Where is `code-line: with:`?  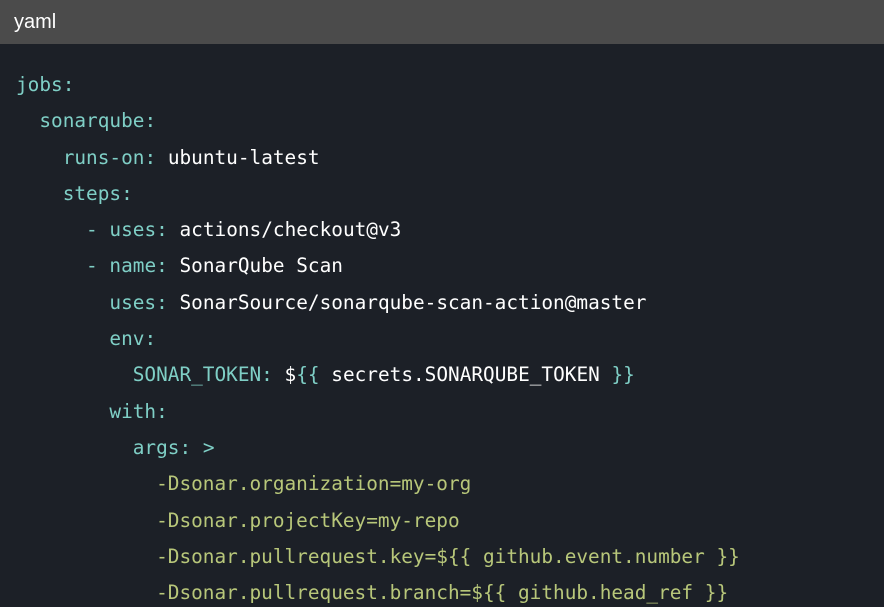 code-line: with: is located at coordinates (138, 411).